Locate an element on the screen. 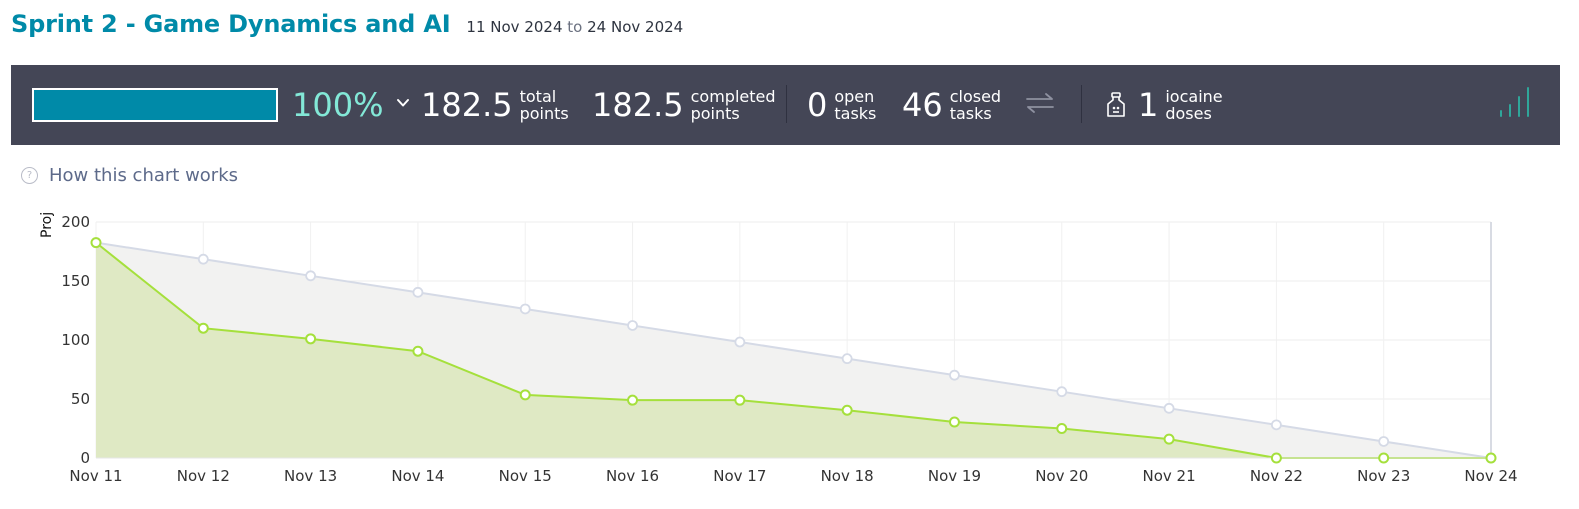 This screenshot has width=1579, height=509. x-tick-label: Nov 21 is located at coordinates (1169, 476).